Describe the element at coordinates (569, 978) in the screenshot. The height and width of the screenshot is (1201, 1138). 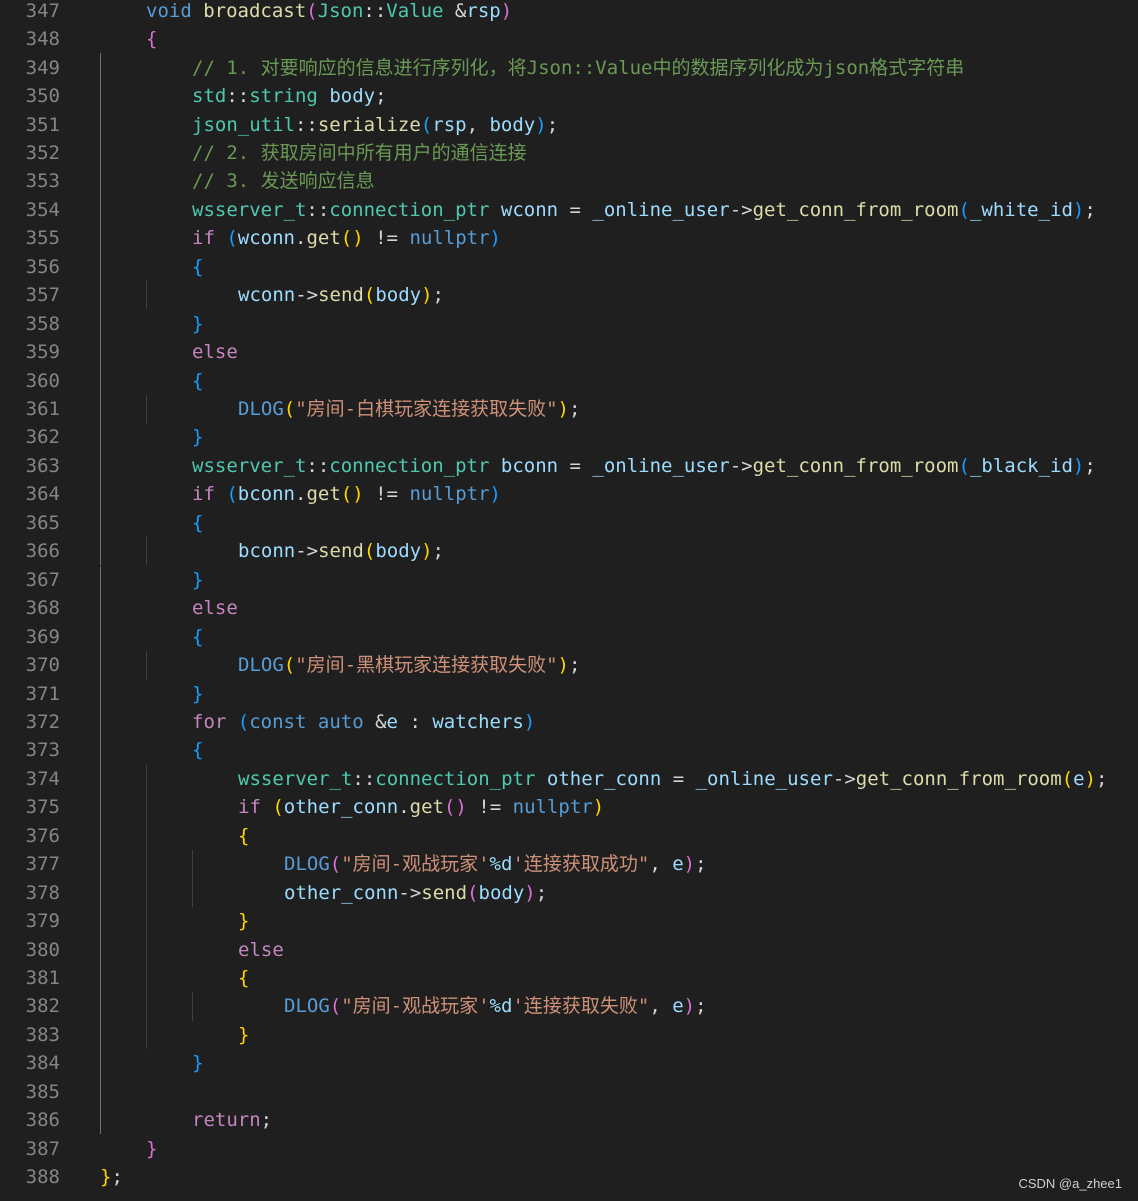
I see `code-line: 381 {` at that location.